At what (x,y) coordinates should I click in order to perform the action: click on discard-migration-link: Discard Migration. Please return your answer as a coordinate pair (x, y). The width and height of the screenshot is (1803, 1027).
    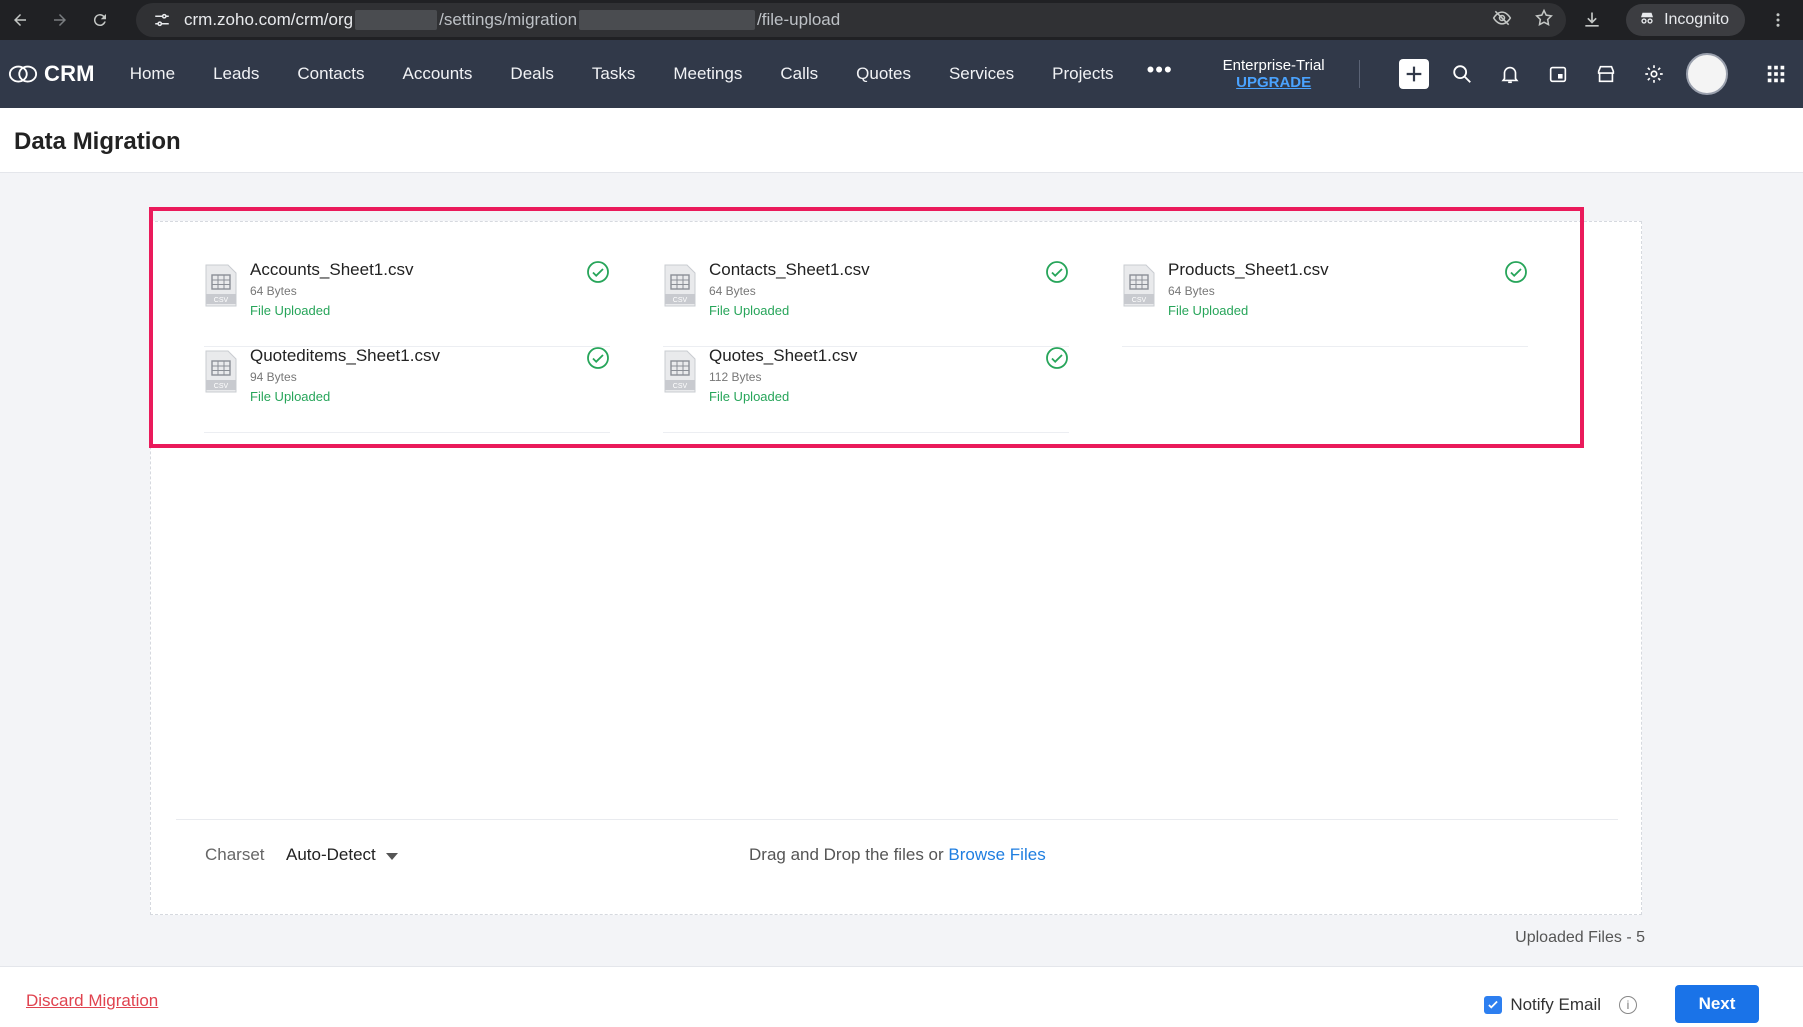
    Looking at the image, I should click on (92, 1001).